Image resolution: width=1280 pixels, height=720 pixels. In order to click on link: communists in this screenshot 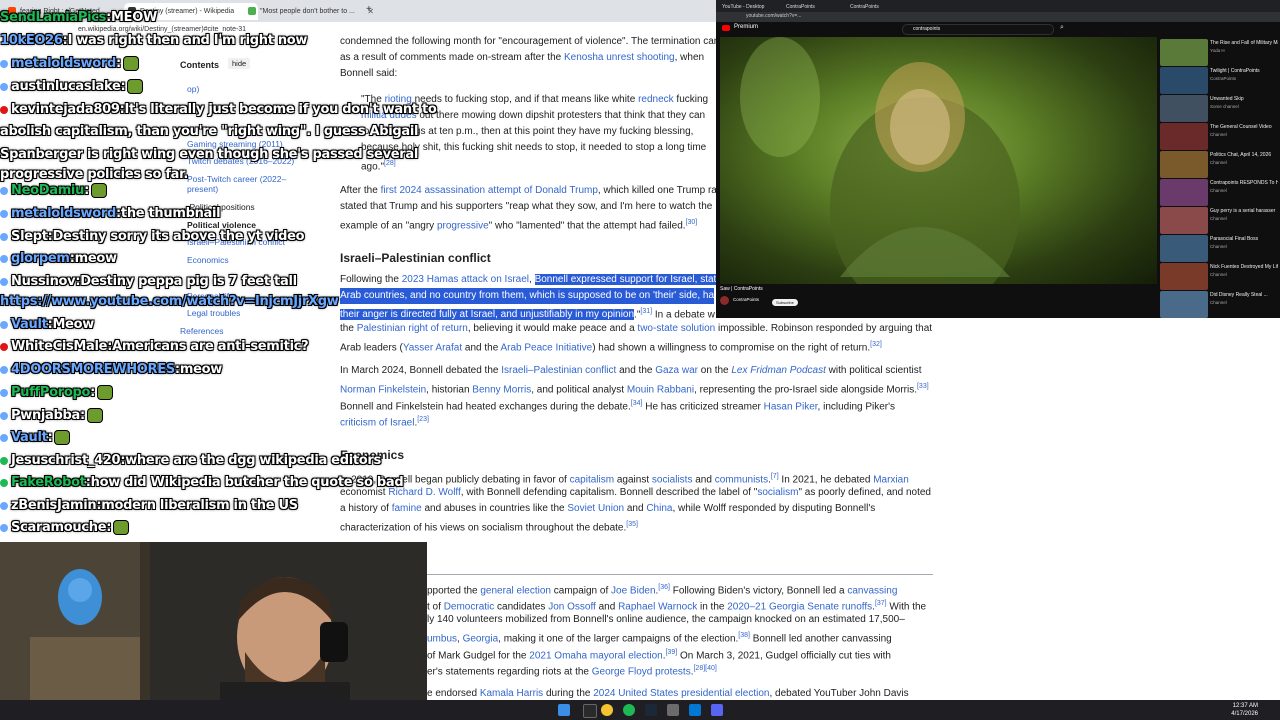, I will do `click(741, 479)`.